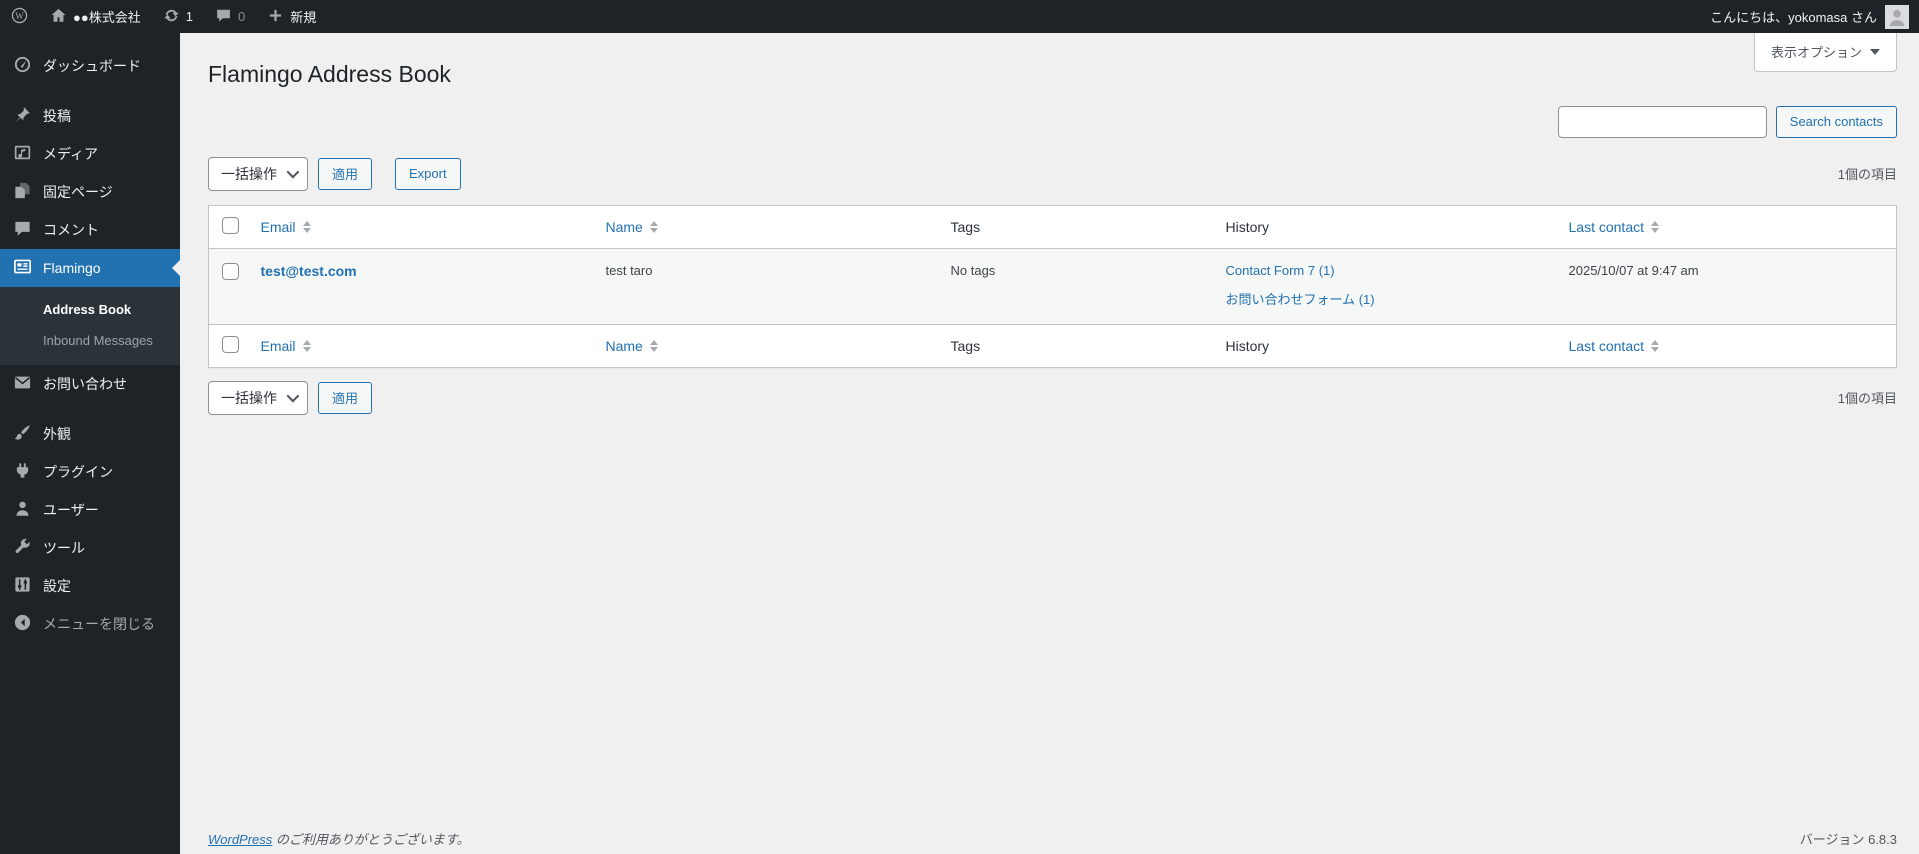  I want to click on column-header-history: History, so click(1247, 226).